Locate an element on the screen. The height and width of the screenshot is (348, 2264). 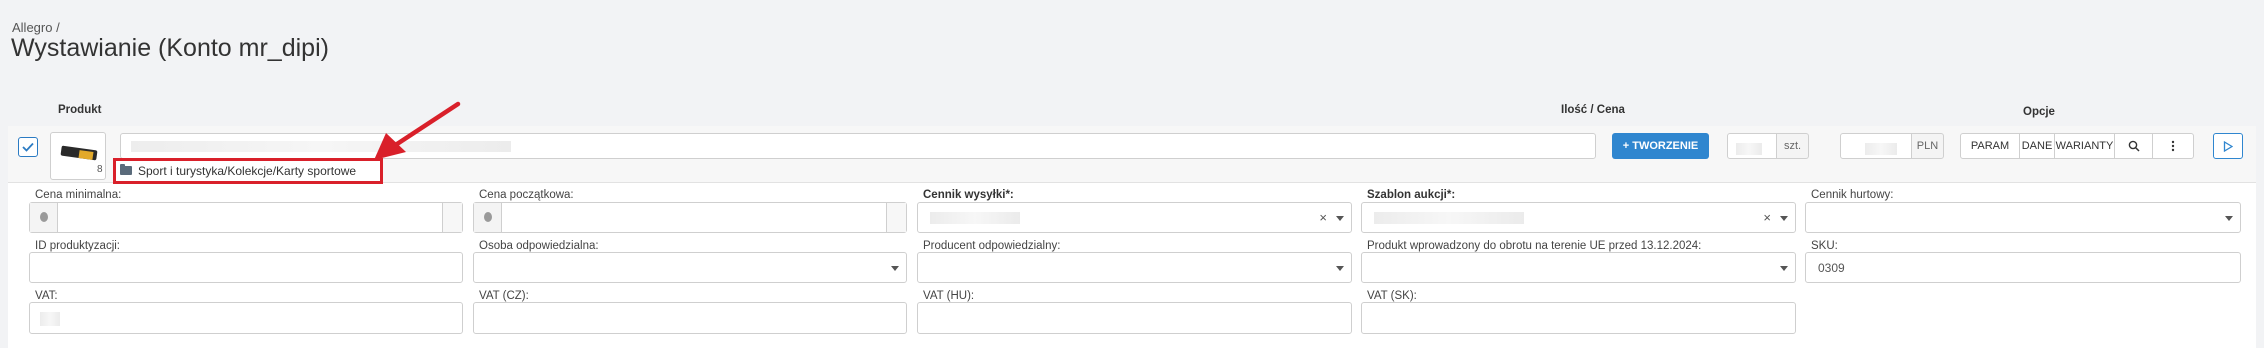
vat-cz-label: VAT (CZ): is located at coordinates (504, 296).